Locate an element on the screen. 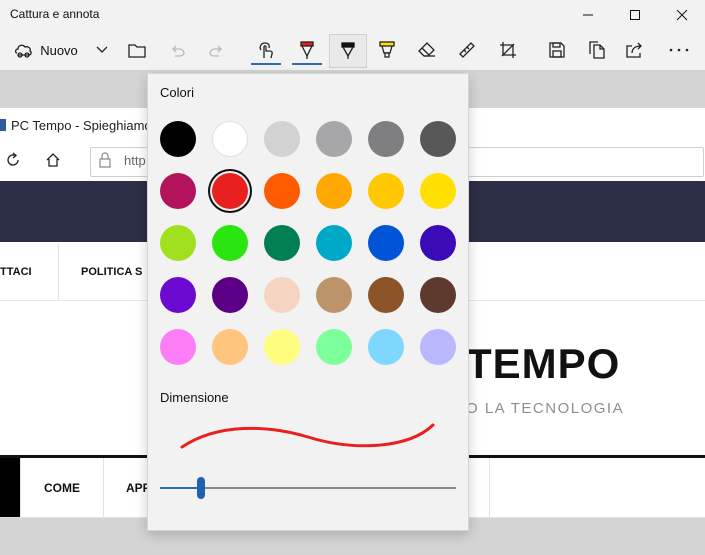  ruler-icon is located at coordinates (467, 50).